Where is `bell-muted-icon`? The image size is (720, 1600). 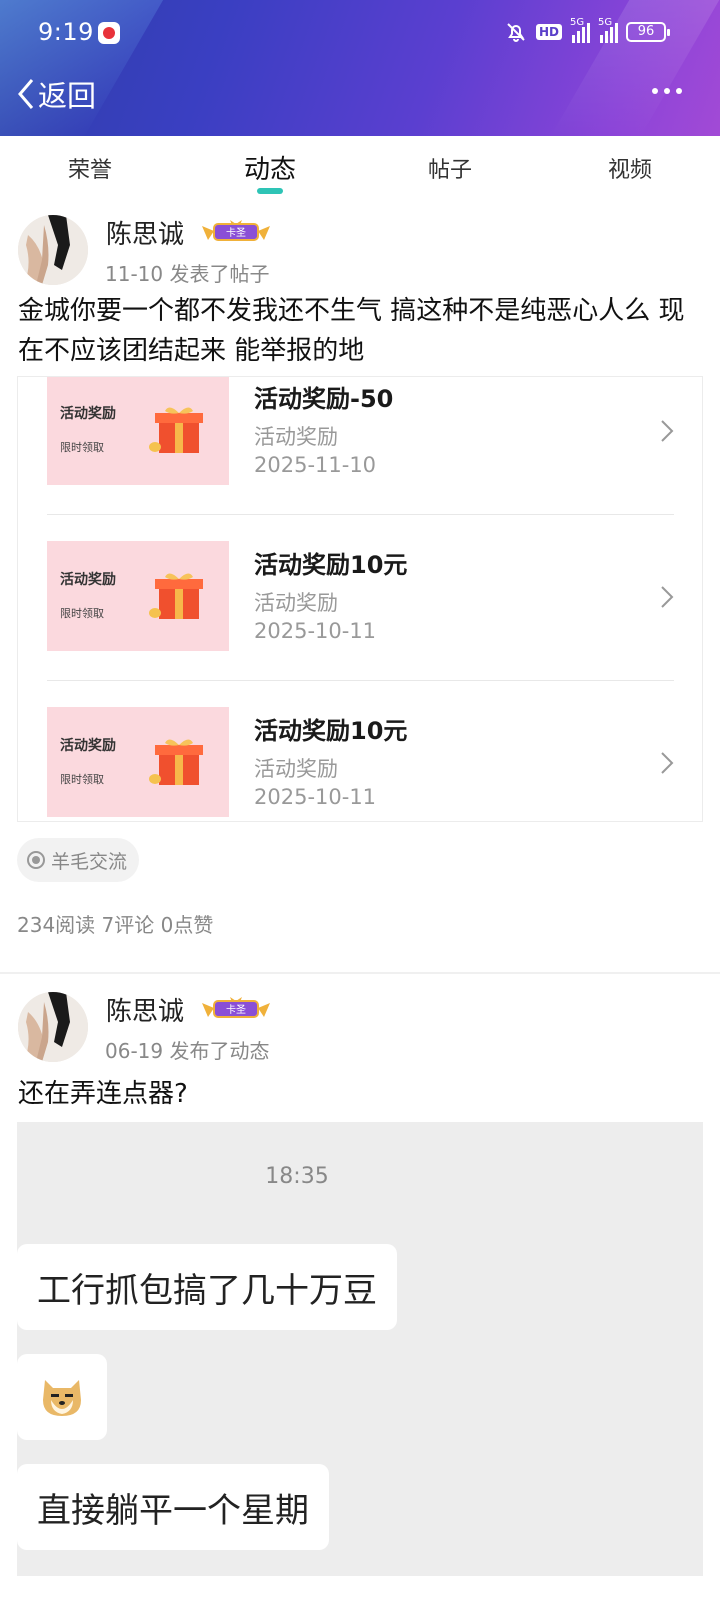 bell-muted-icon is located at coordinates (516, 32).